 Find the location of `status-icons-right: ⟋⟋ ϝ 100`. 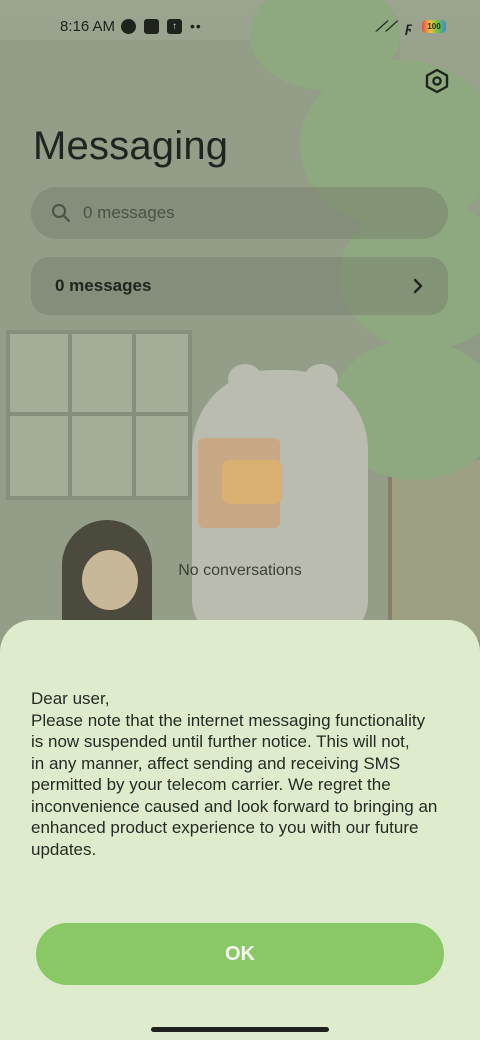

status-icons-right: ⟋⟋ ϝ 100 is located at coordinates (411, 26).